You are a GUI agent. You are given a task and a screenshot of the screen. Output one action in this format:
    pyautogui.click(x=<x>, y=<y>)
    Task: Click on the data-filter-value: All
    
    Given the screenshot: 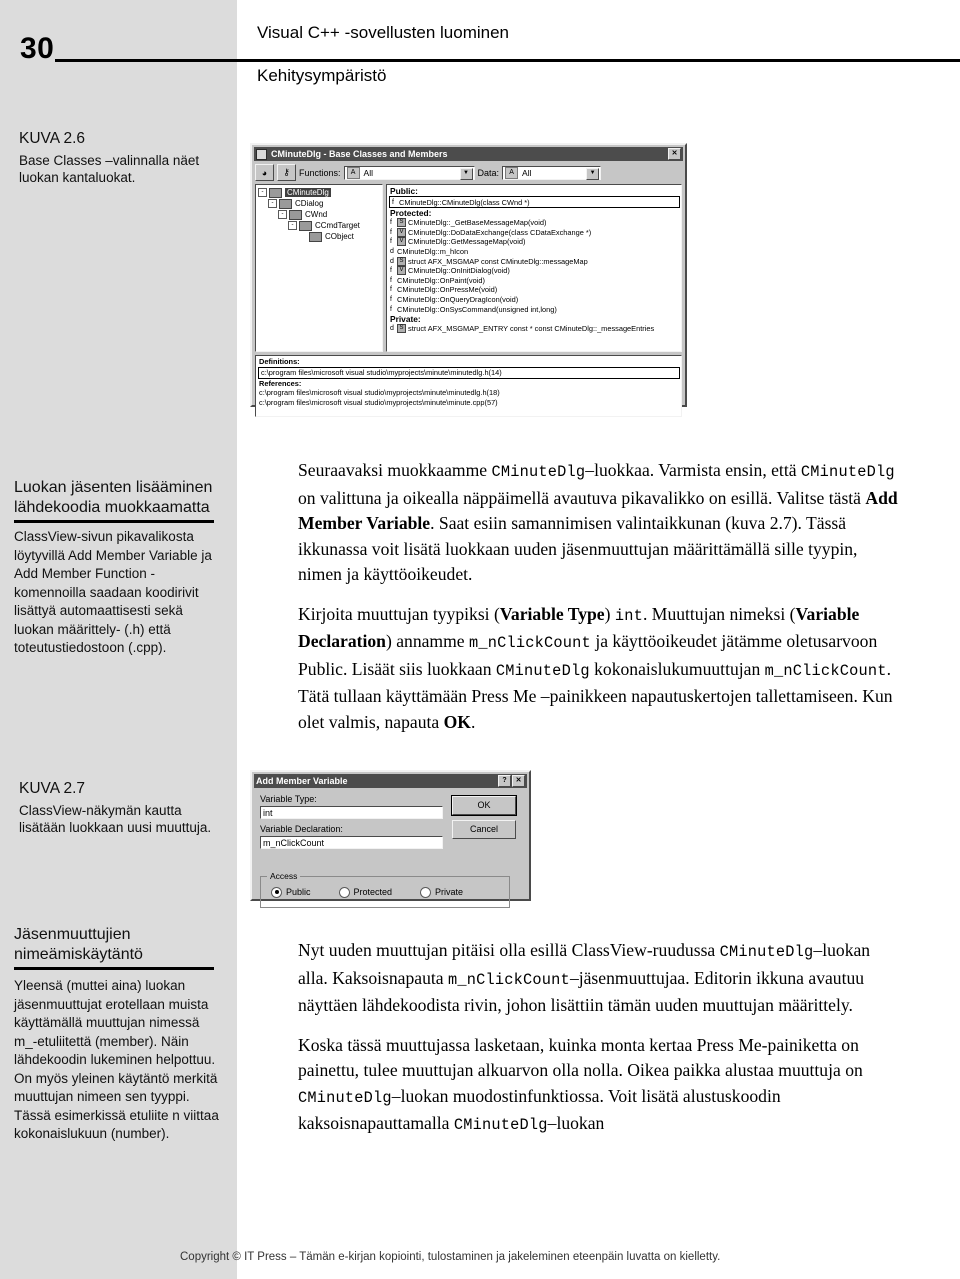 What is the action you would take?
    pyautogui.click(x=527, y=172)
    